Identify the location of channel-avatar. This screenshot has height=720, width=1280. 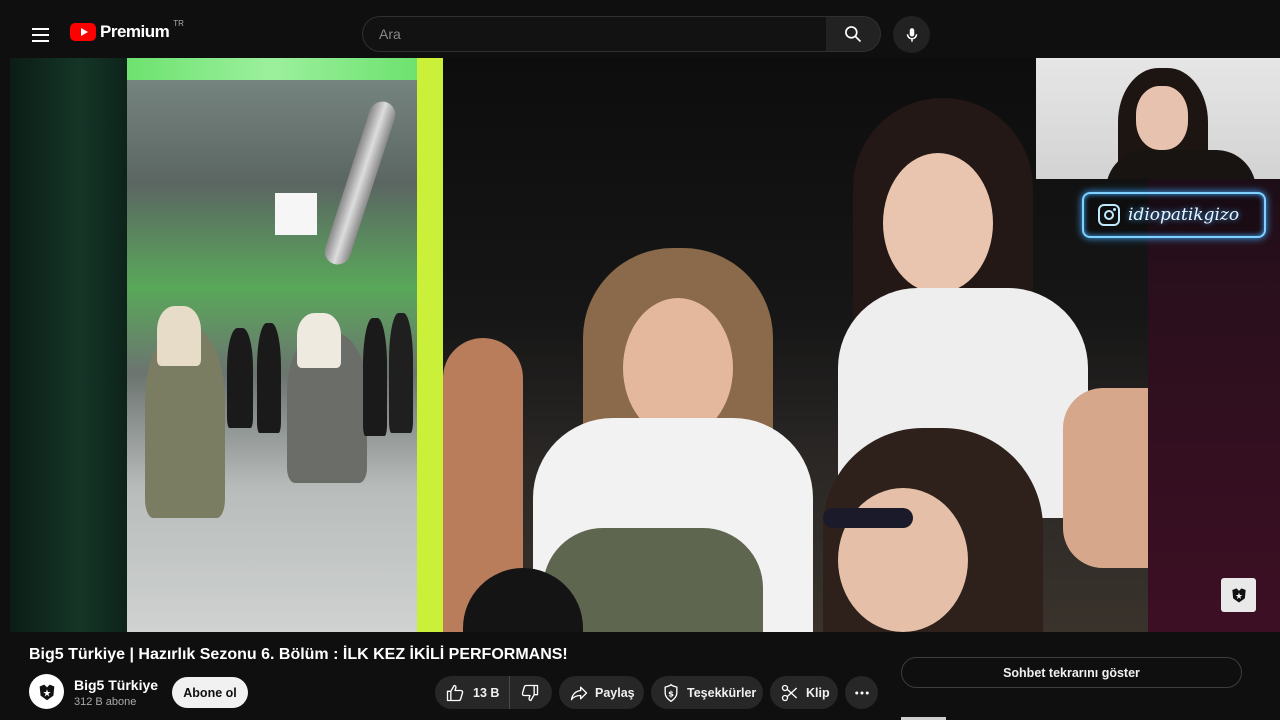
(46, 691).